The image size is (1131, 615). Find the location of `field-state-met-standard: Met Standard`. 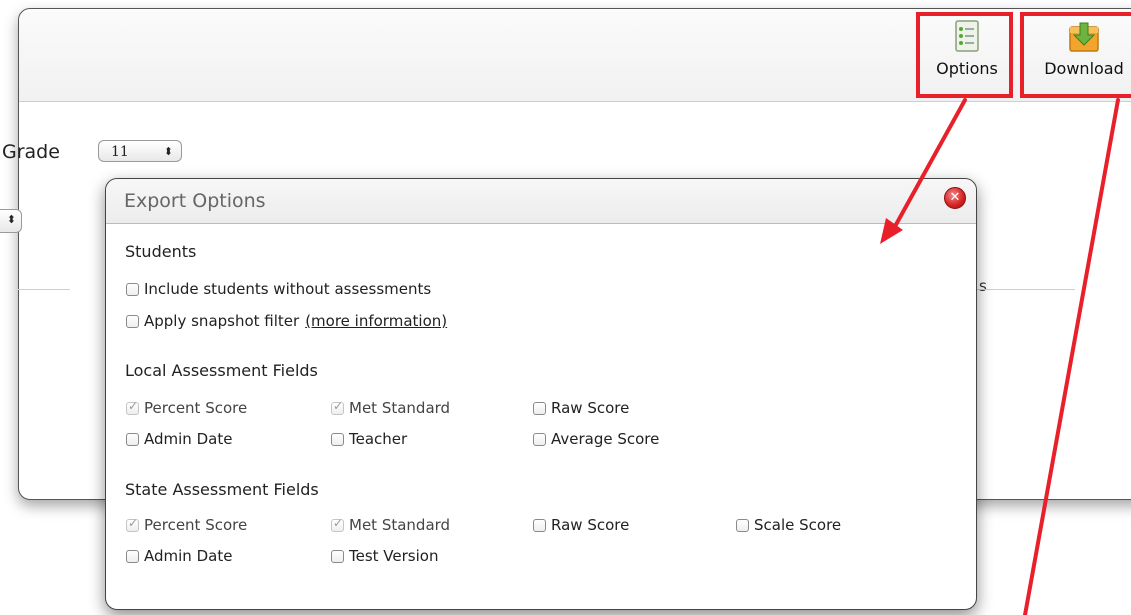

field-state-met-standard: Met Standard is located at coordinates (390, 525).